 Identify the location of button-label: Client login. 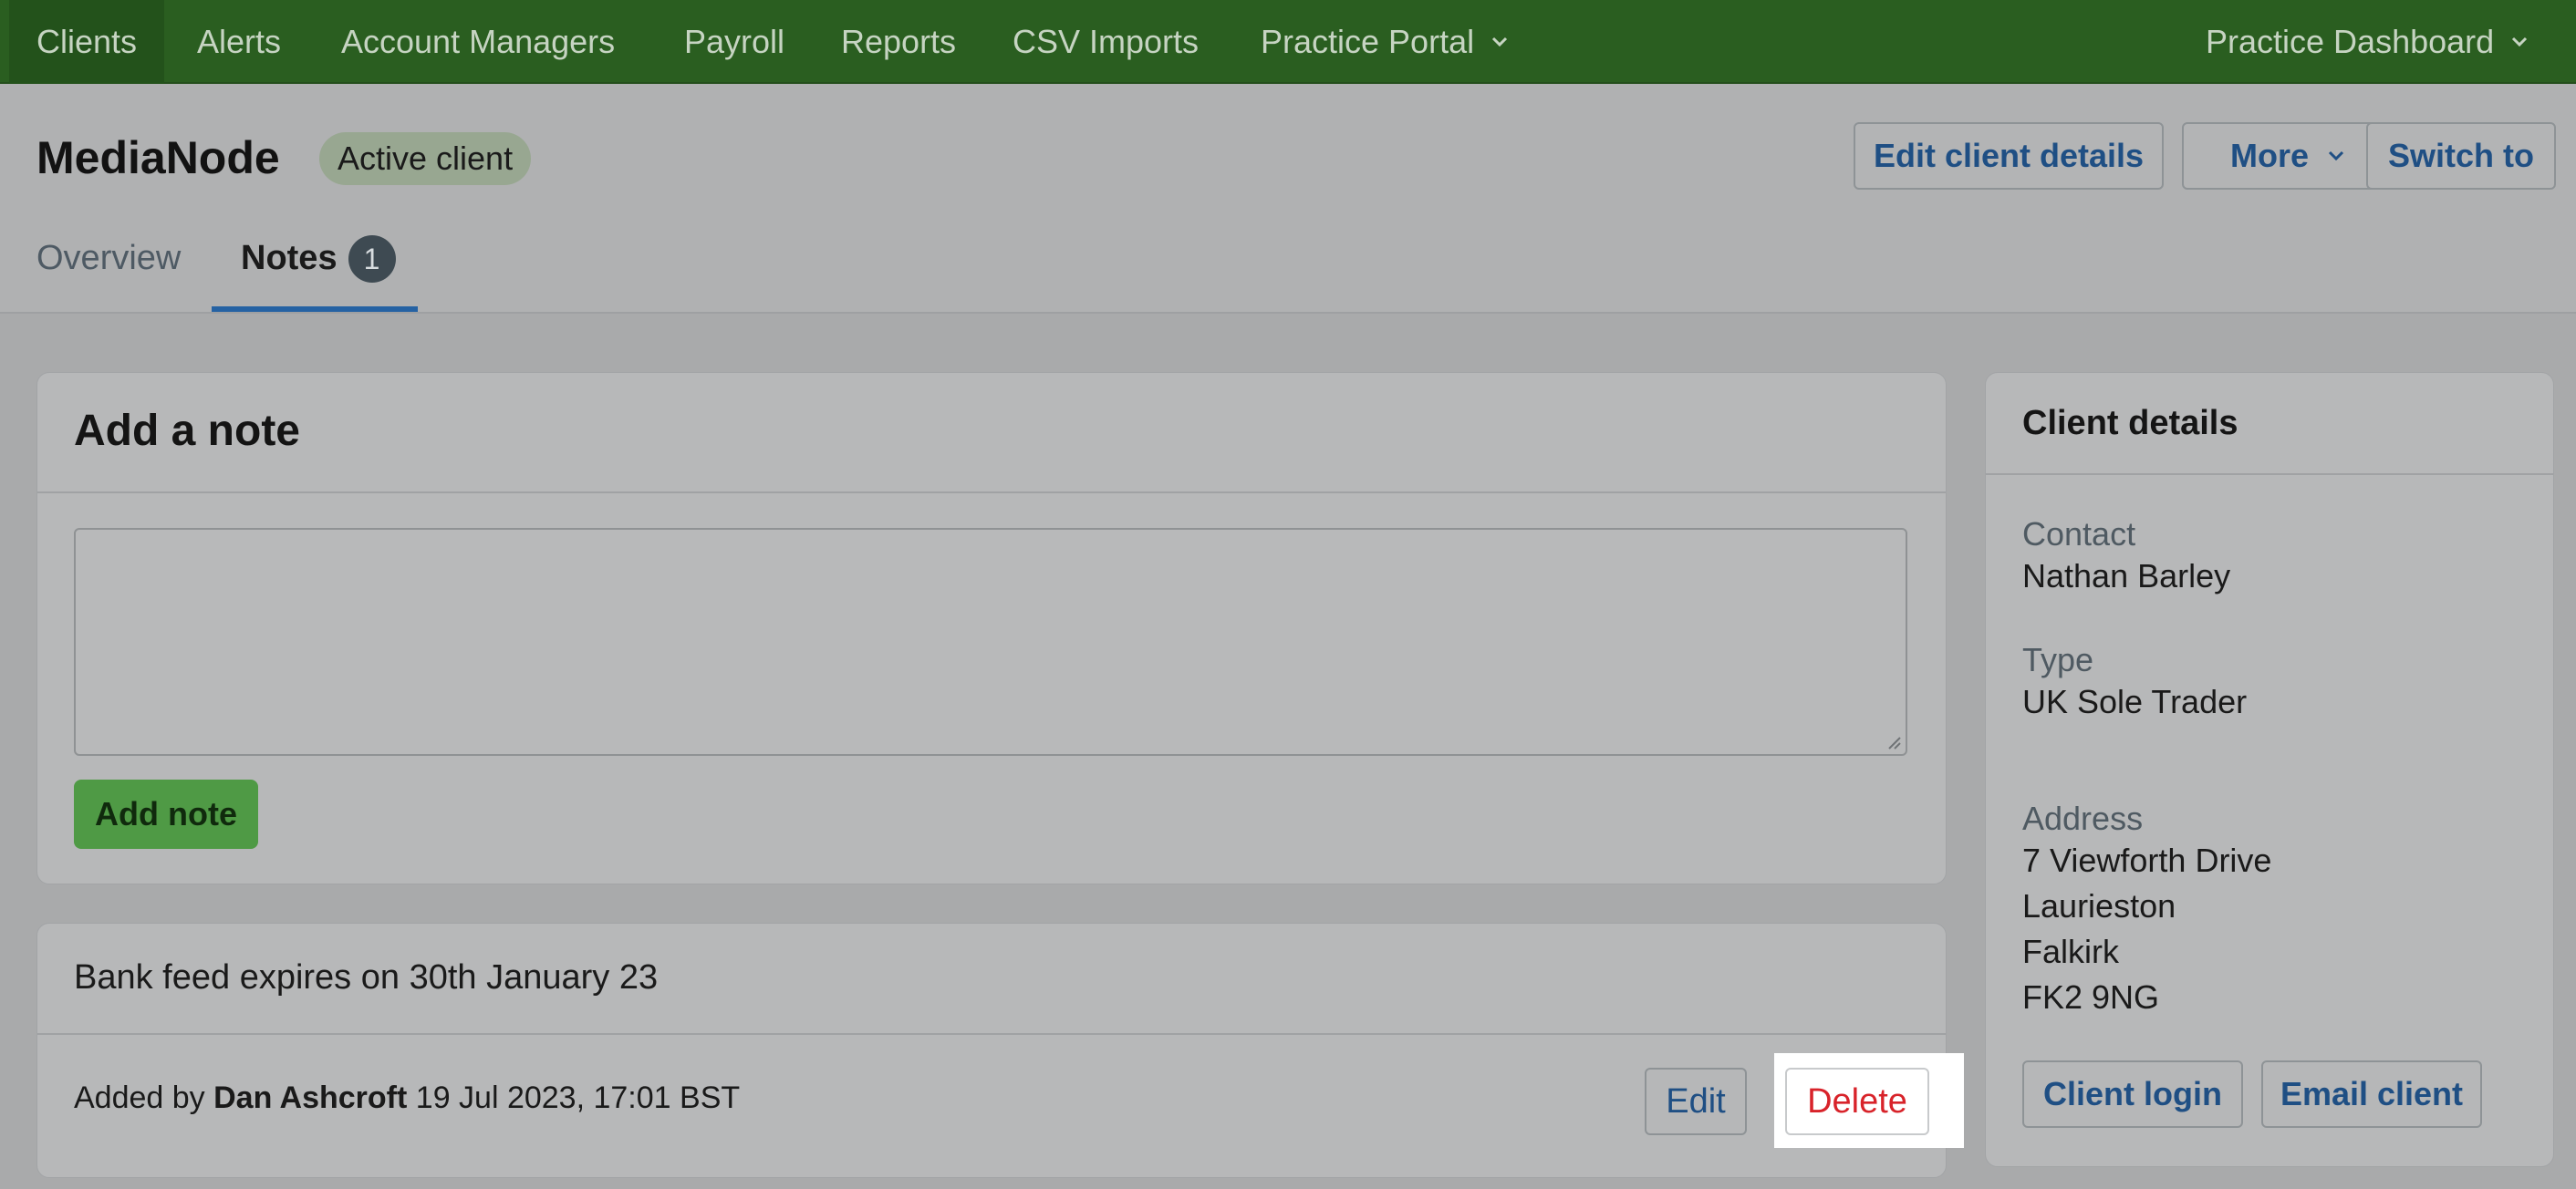
(2132, 1093).